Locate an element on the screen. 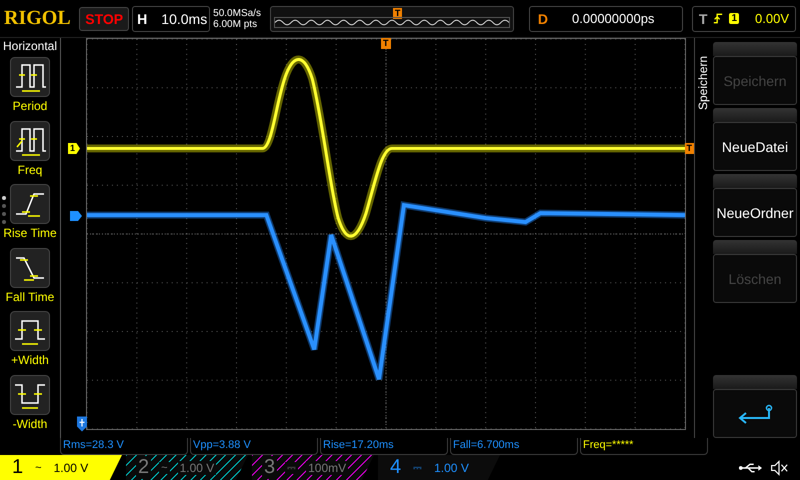 This screenshot has height=480, width=800. channel-scale: 100mV is located at coordinates (327, 467).